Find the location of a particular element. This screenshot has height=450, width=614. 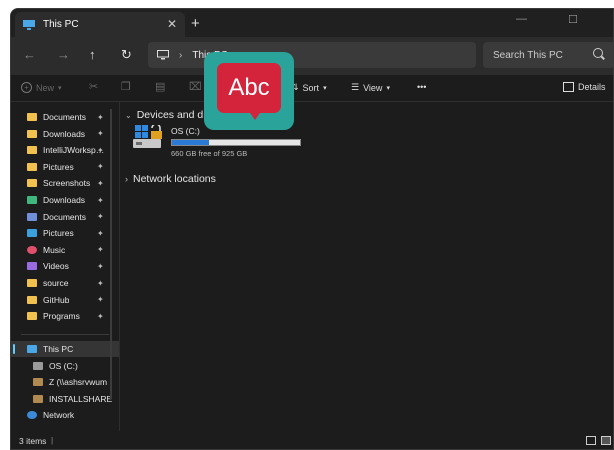

sidebar-item: Music ✦ is located at coordinates (65, 250).